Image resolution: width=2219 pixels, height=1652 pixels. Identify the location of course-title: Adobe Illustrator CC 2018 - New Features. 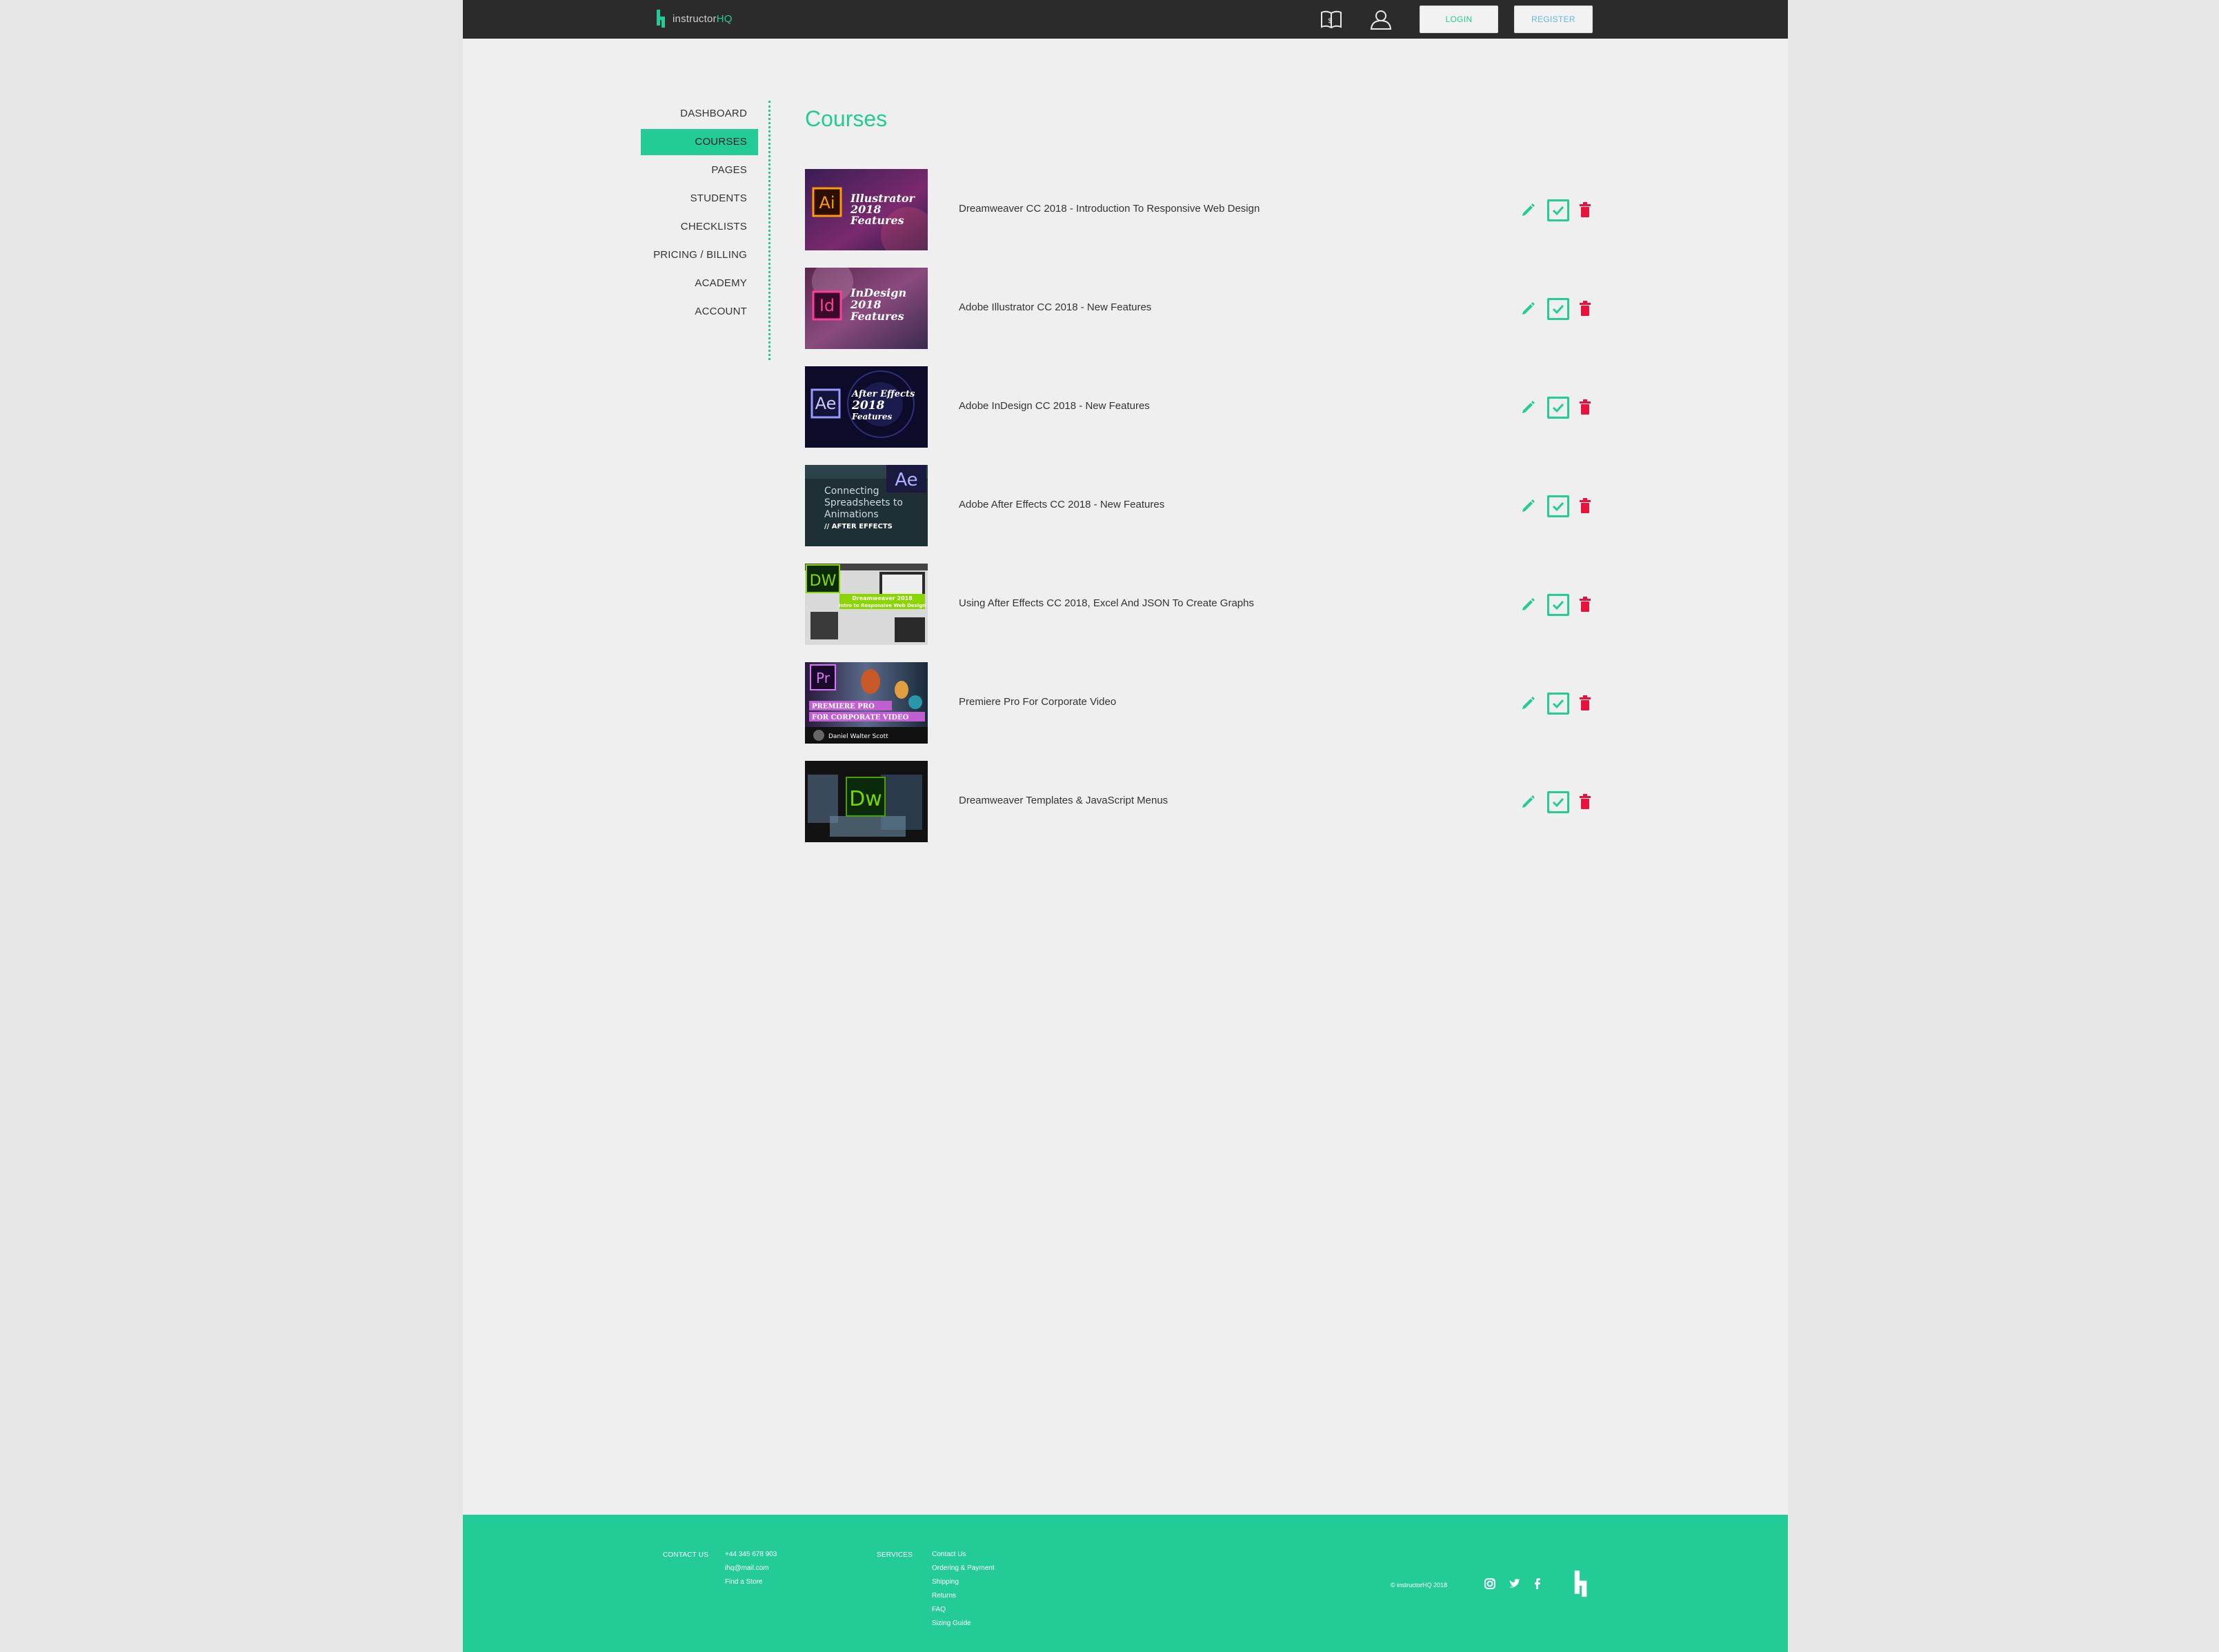
(1055, 307).